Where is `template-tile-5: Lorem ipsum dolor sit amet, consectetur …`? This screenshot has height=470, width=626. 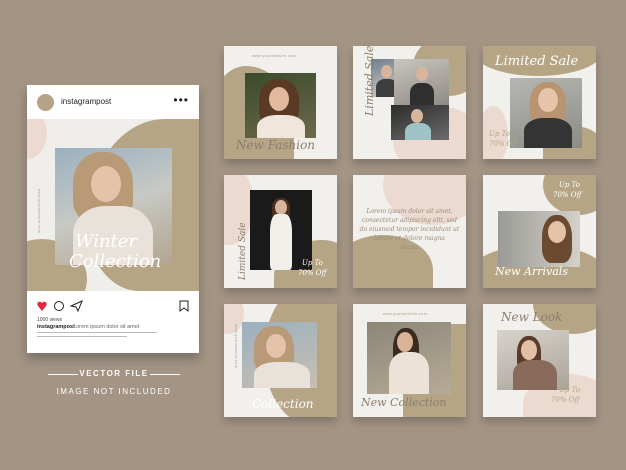
template-tile-5: Lorem ipsum dolor sit amet, consectetur … is located at coordinates (409, 231).